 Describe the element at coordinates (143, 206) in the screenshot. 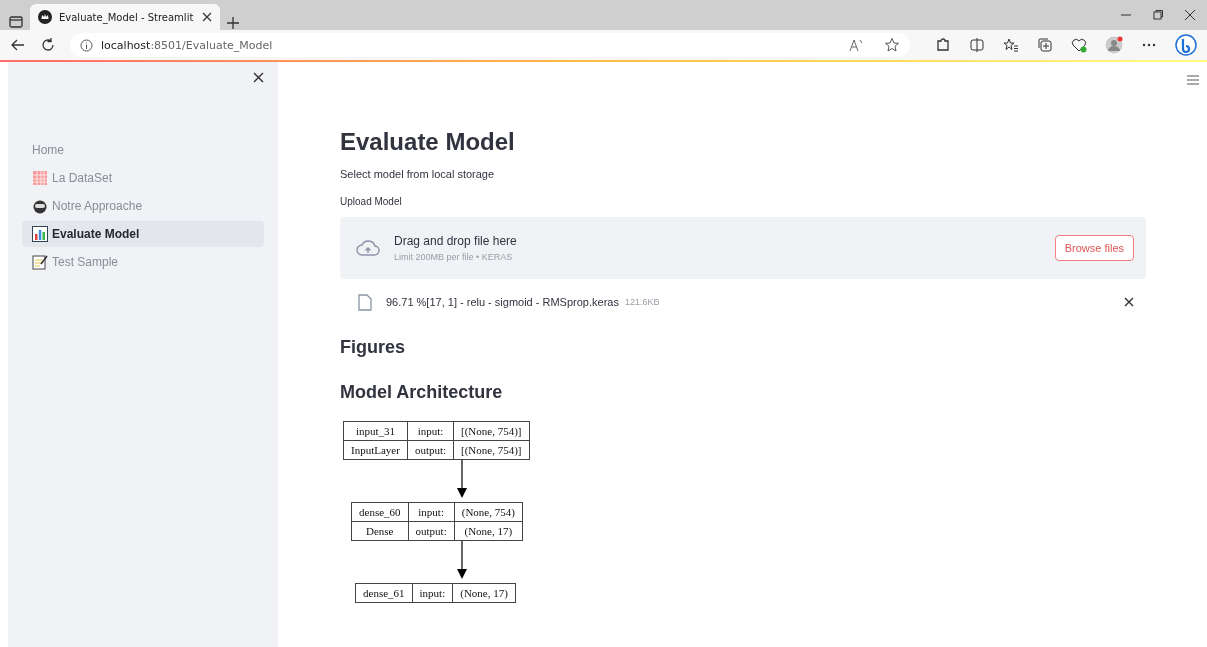

I see `sidebar-item: Notre Approache` at that location.